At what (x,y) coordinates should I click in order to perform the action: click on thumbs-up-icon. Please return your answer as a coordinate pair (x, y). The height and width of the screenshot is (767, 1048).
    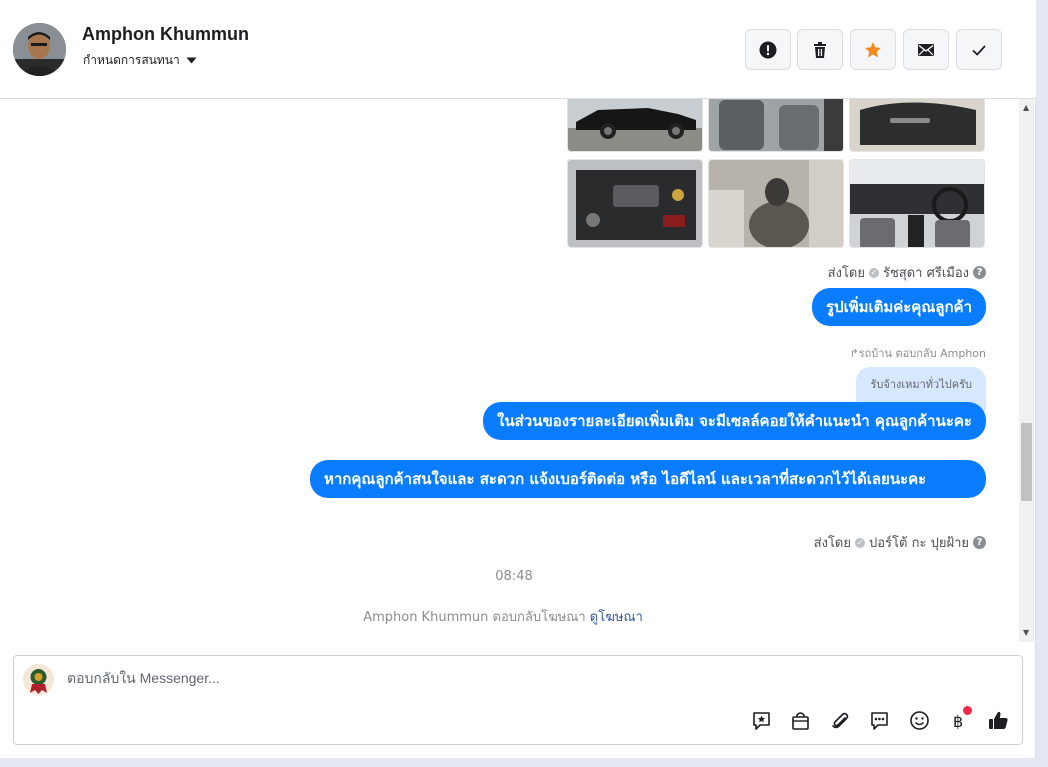
    Looking at the image, I should click on (998, 720).